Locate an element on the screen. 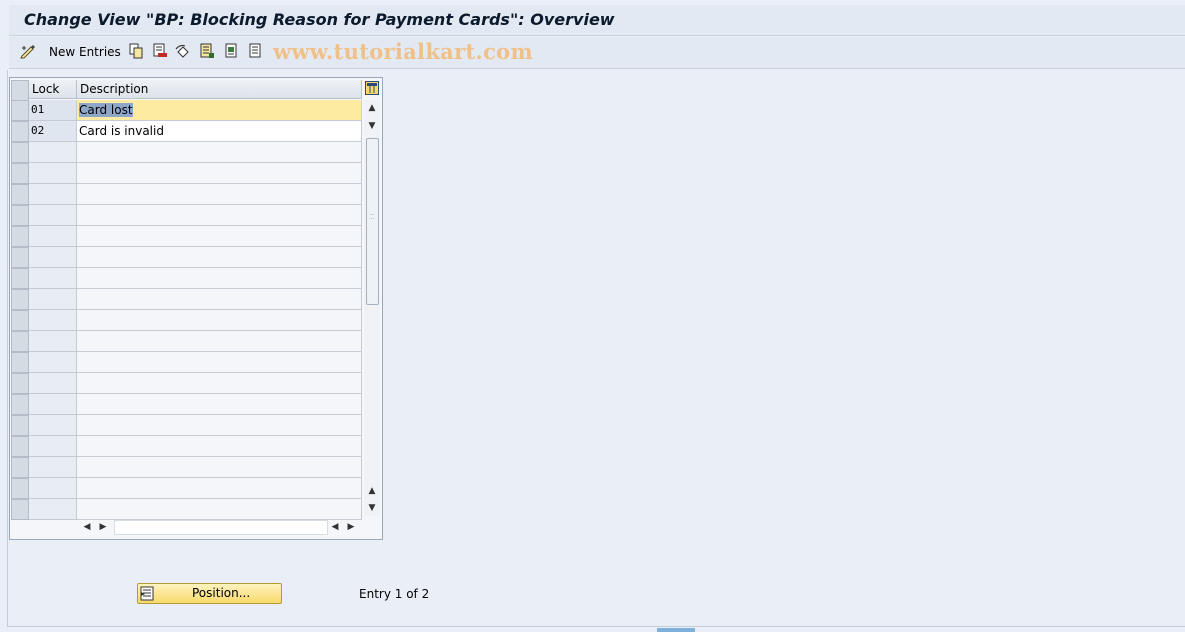 Image resolution: width=1185 pixels, height=632 pixels. deselect-all-icon is located at coordinates (256, 51).